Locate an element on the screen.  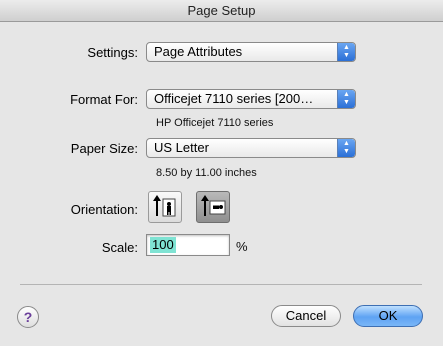
separator is located at coordinates (221, 284).